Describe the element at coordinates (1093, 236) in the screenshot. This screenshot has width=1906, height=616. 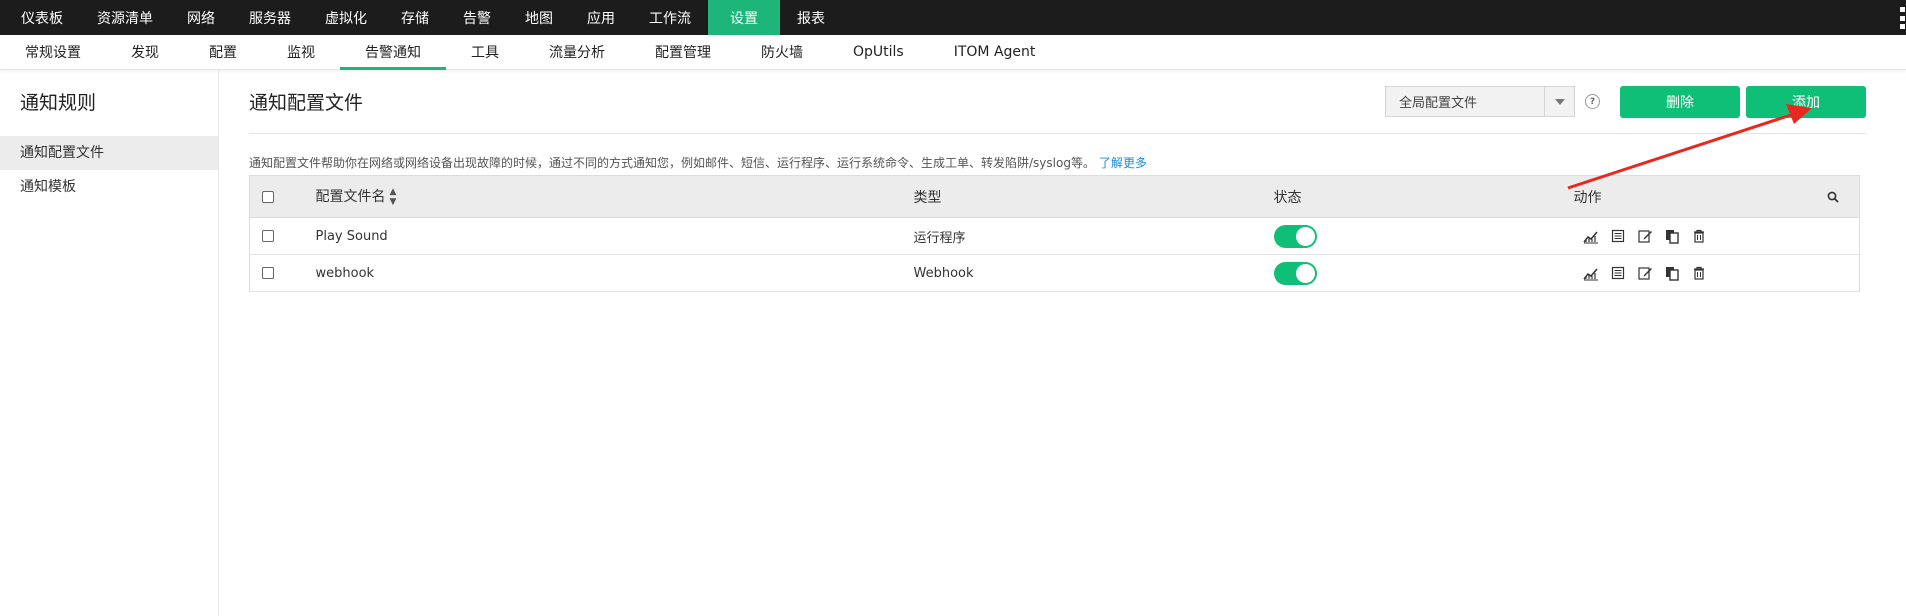
I see `profile-type-cell: 运行程序` at that location.